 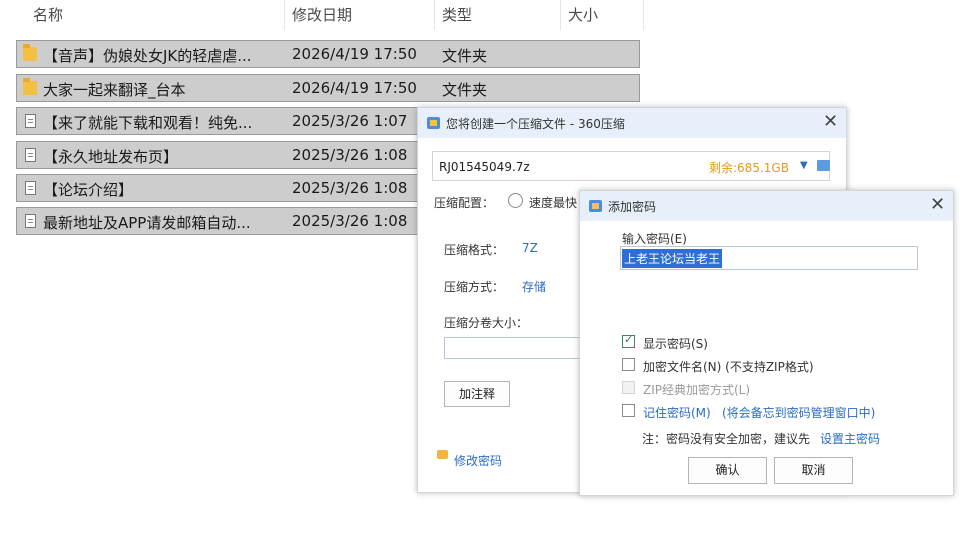 What do you see at coordinates (474, 250) in the screenshot?
I see `format-label: 压缩格式：` at bounding box center [474, 250].